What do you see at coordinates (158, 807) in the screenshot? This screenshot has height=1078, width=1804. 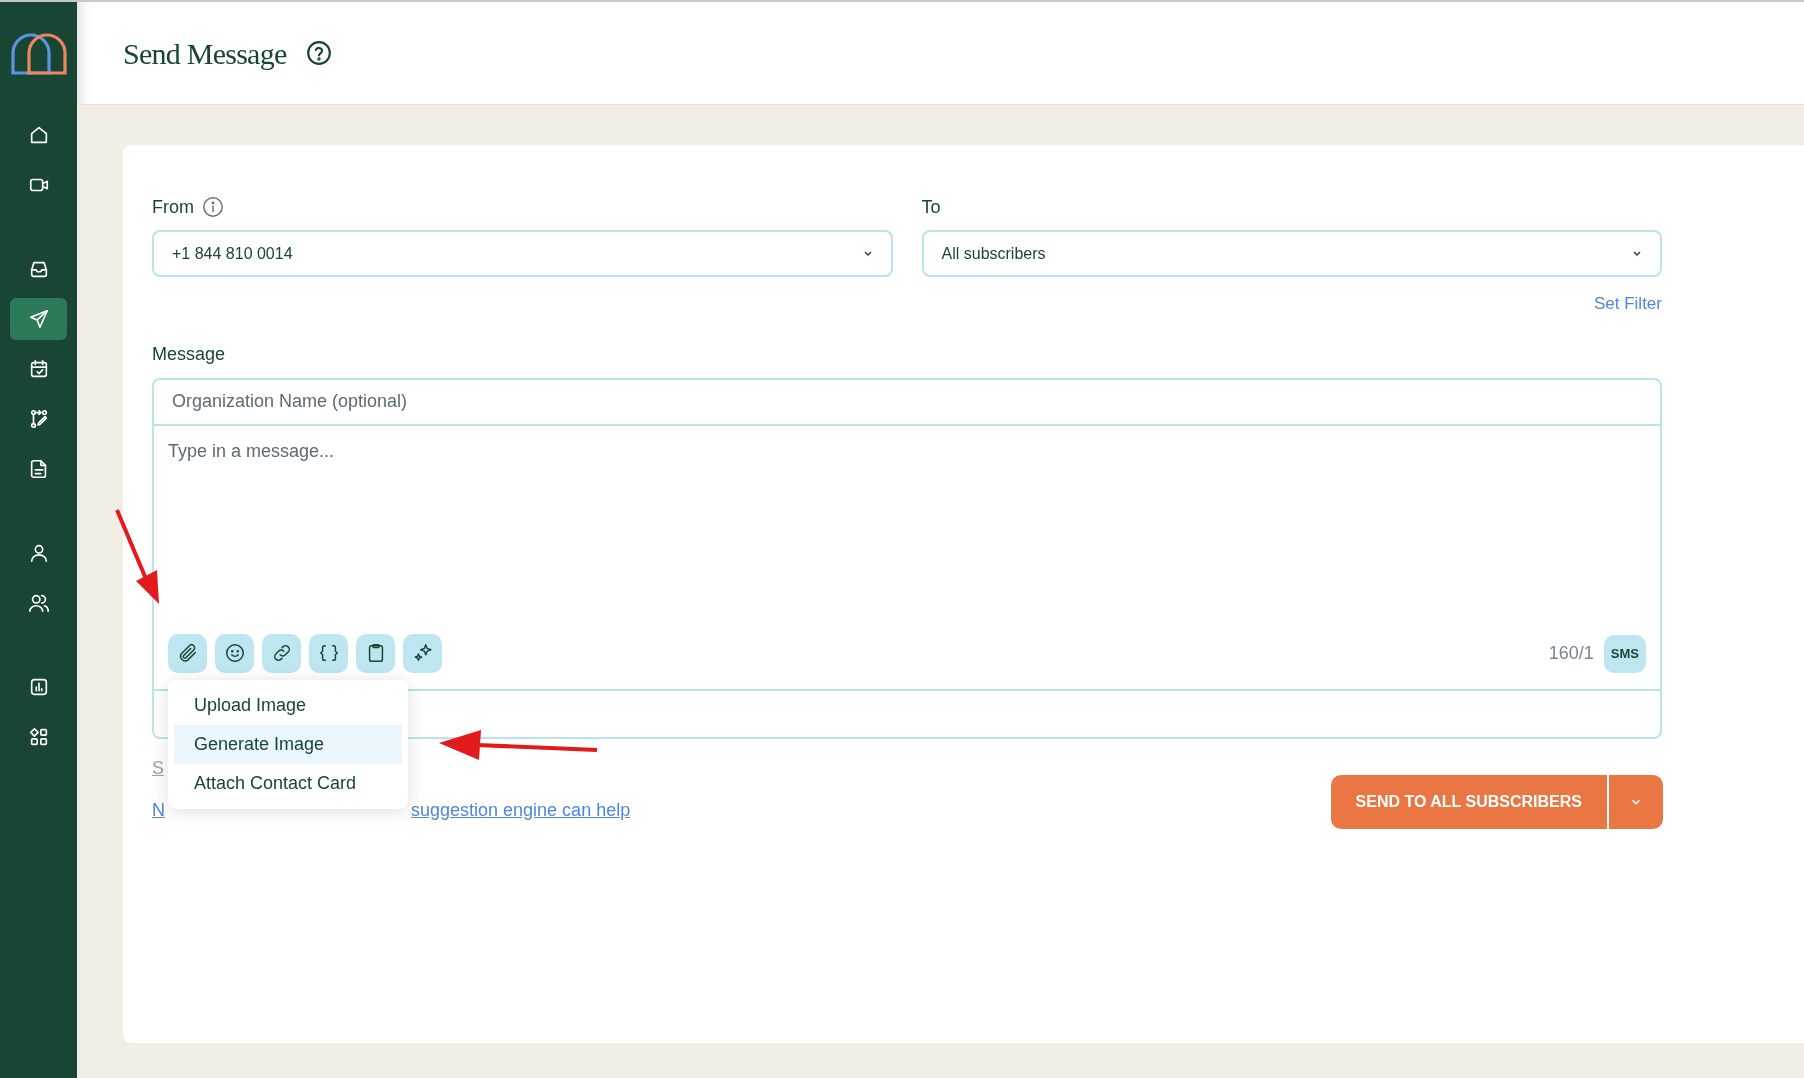 I see `help-link: N` at bounding box center [158, 807].